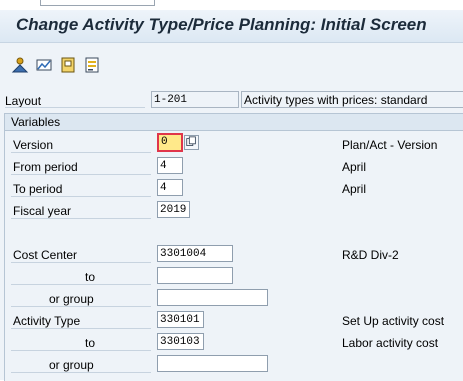 The height and width of the screenshot is (381, 463). What do you see at coordinates (180, 319) in the screenshot?
I see `activity-type-field: 330101` at bounding box center [180, 319].